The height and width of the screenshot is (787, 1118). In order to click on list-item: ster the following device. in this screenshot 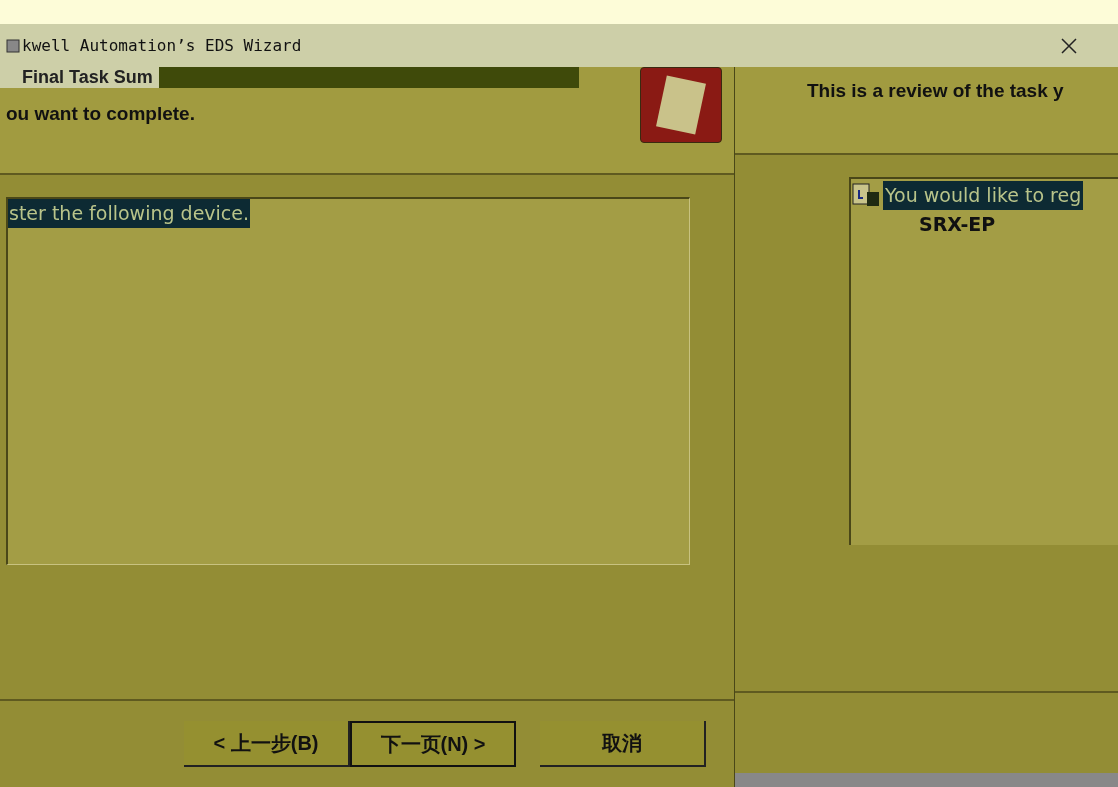, I will do `click(129, 213)`.